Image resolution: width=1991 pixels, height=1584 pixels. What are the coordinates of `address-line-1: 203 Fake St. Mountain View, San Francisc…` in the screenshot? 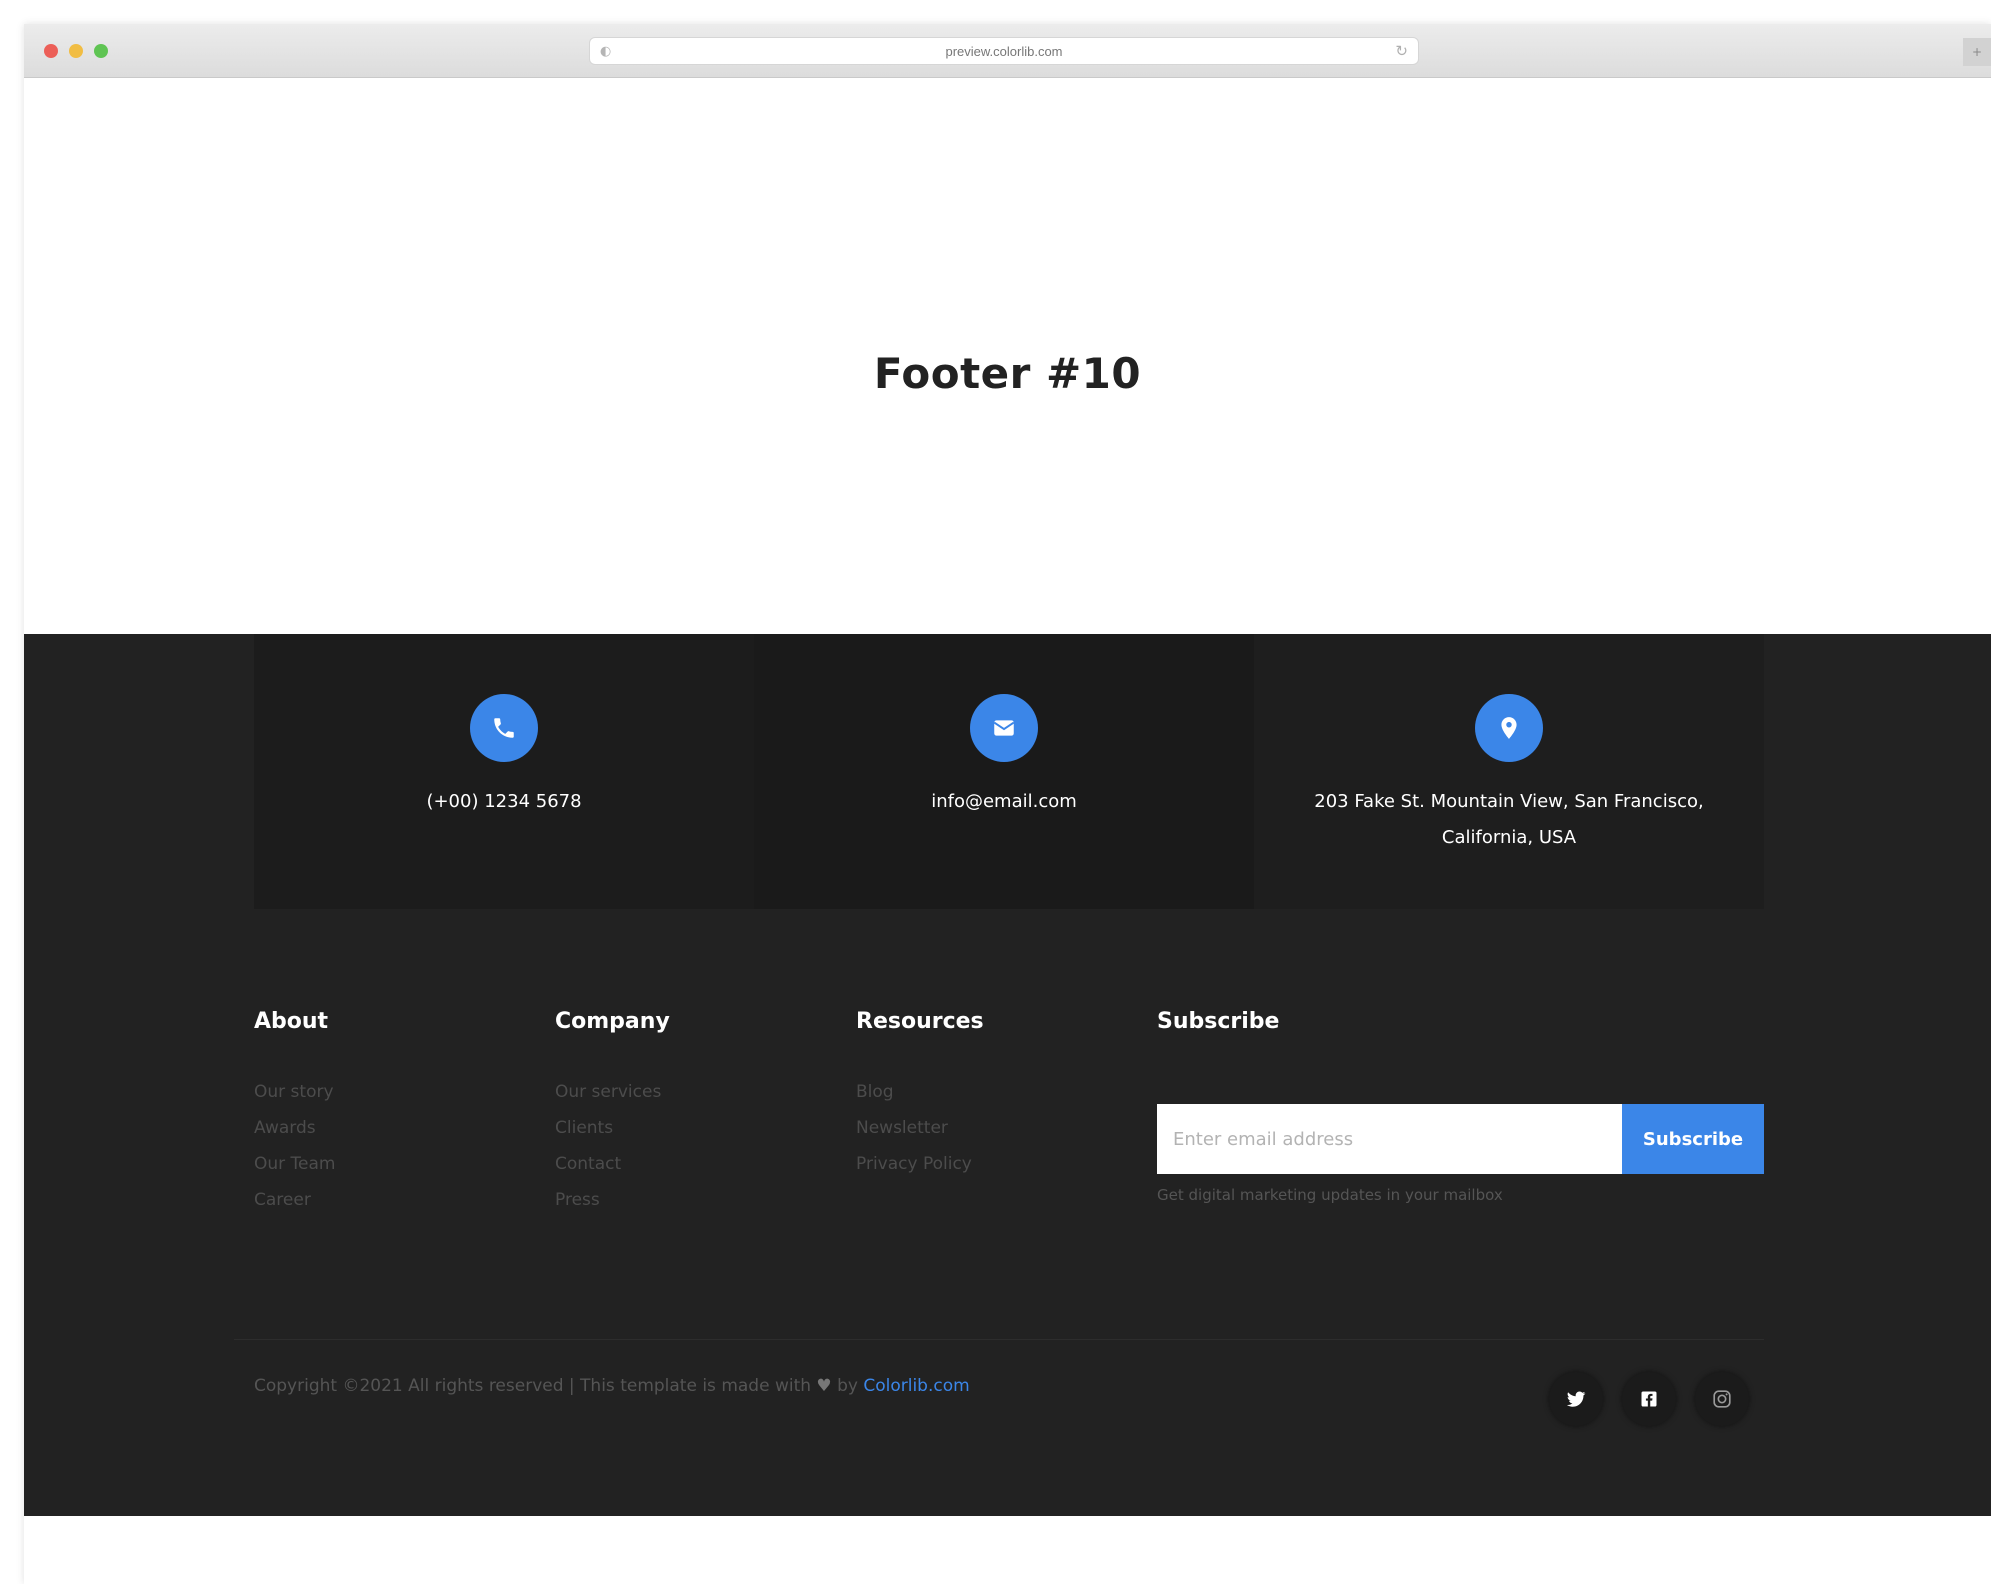 It's located at (1509, 801).